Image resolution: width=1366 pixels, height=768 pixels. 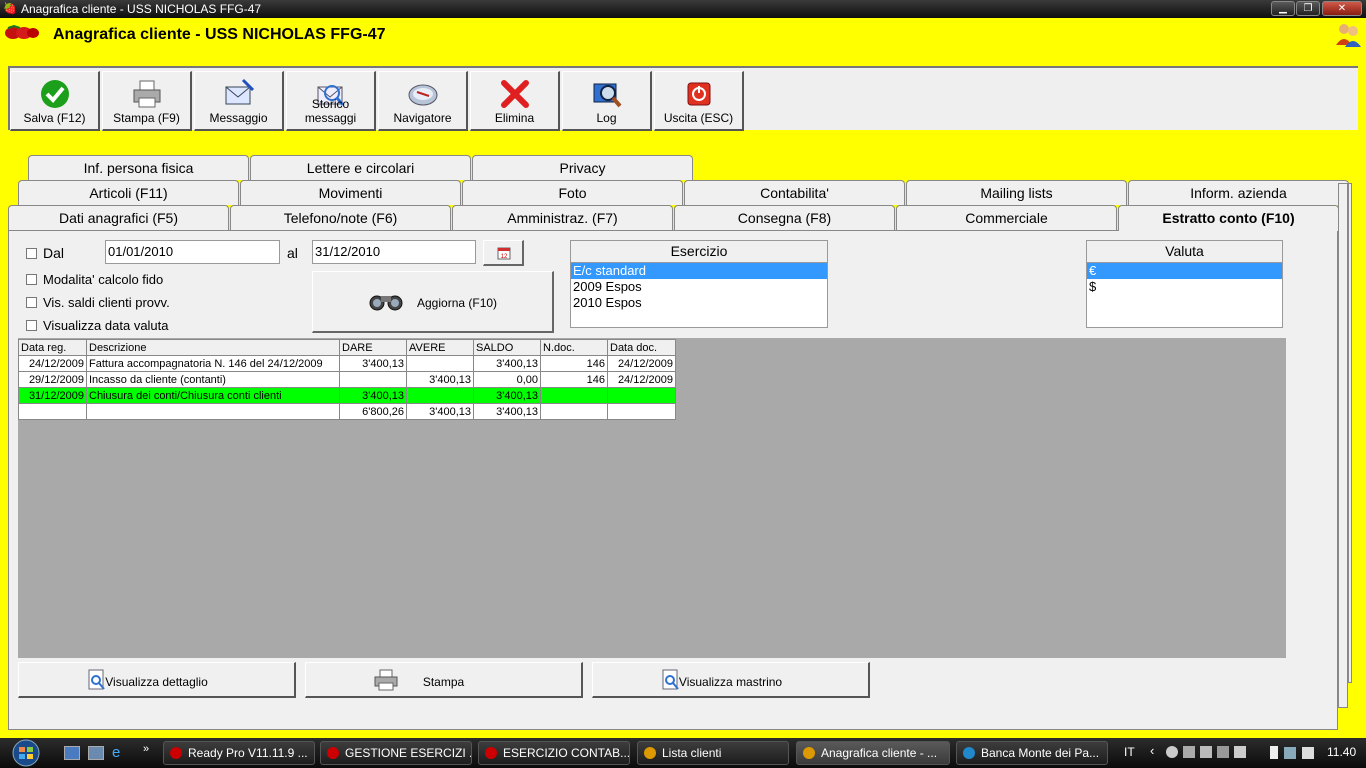 What do you see at coordinates (333, 753) in the screenshot?
I see `strawberry-icon` at bounding box center [333, 753].